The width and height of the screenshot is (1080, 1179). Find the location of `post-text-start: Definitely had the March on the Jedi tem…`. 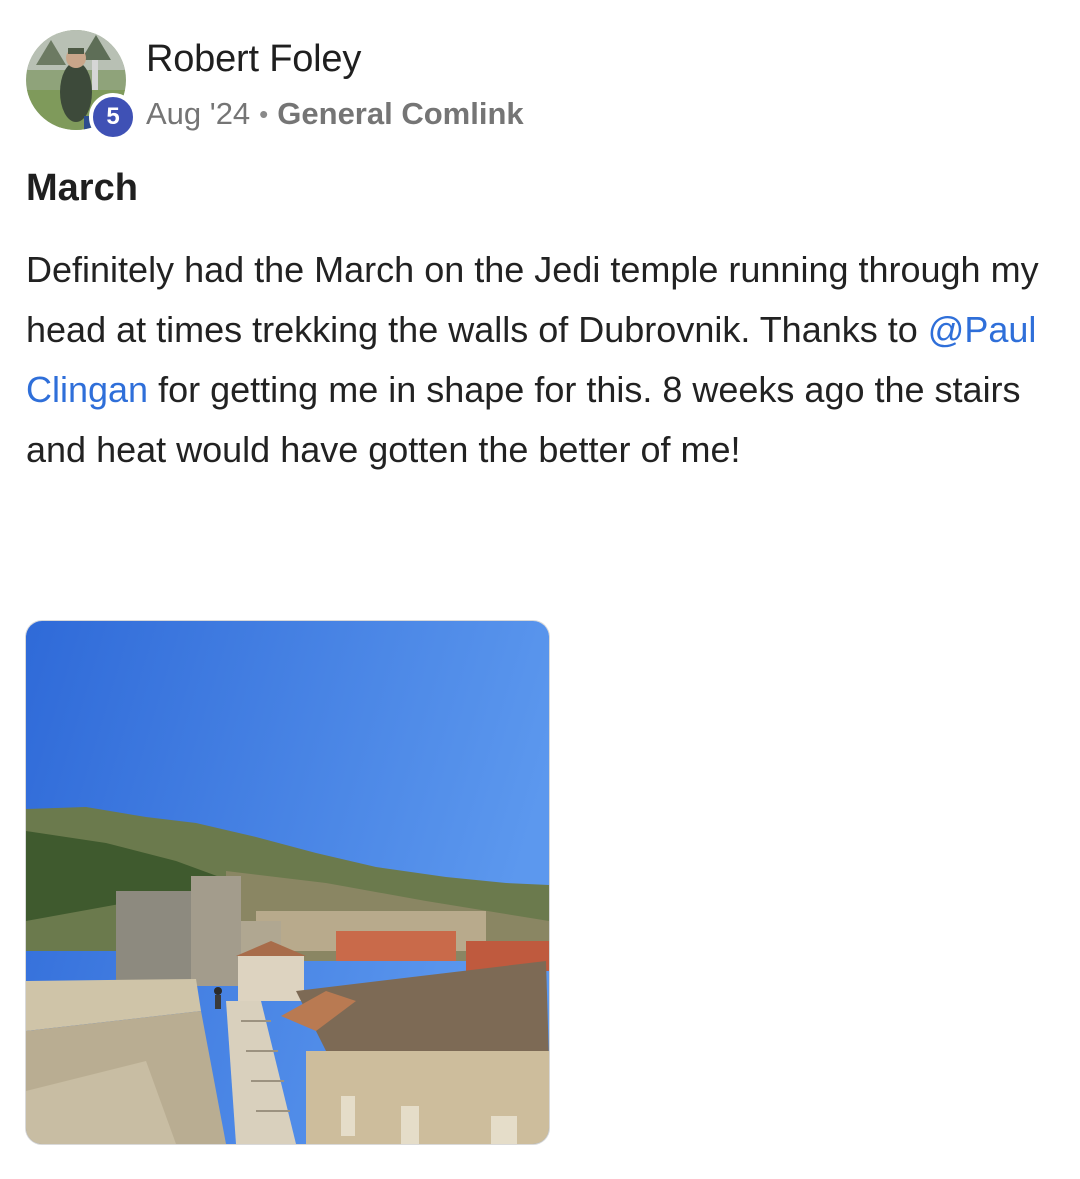

post-text-start: Definitely had the March on the Jedi tem… is located at coordinates (532, 299).